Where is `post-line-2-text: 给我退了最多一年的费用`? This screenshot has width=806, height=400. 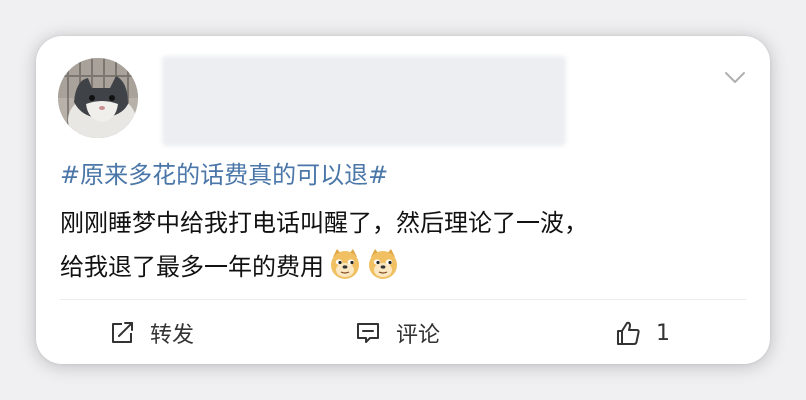
post-line-2-text: 给我退了最多一年的费用 is located at coordinates (192, 267).